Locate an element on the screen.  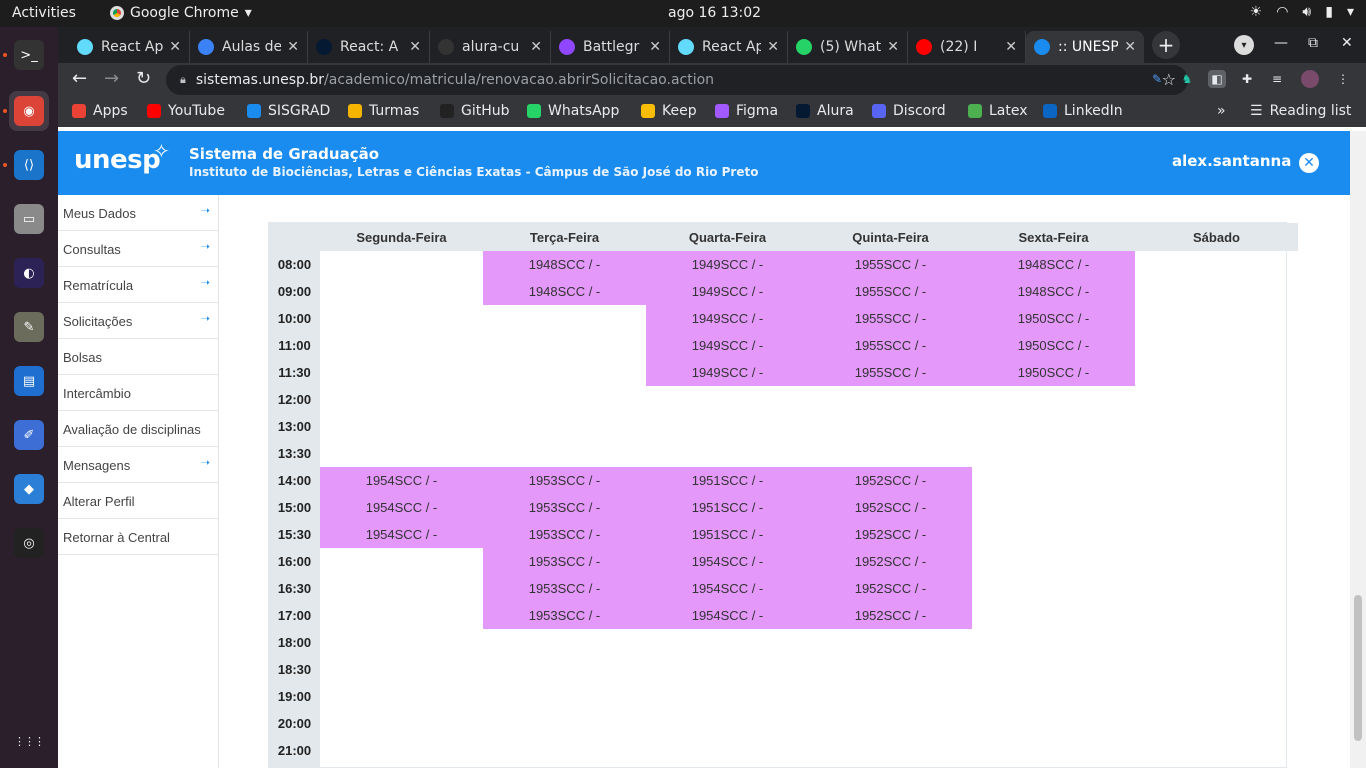
browser-tab: (22) I ✕ is located at coordinates (967, 47).